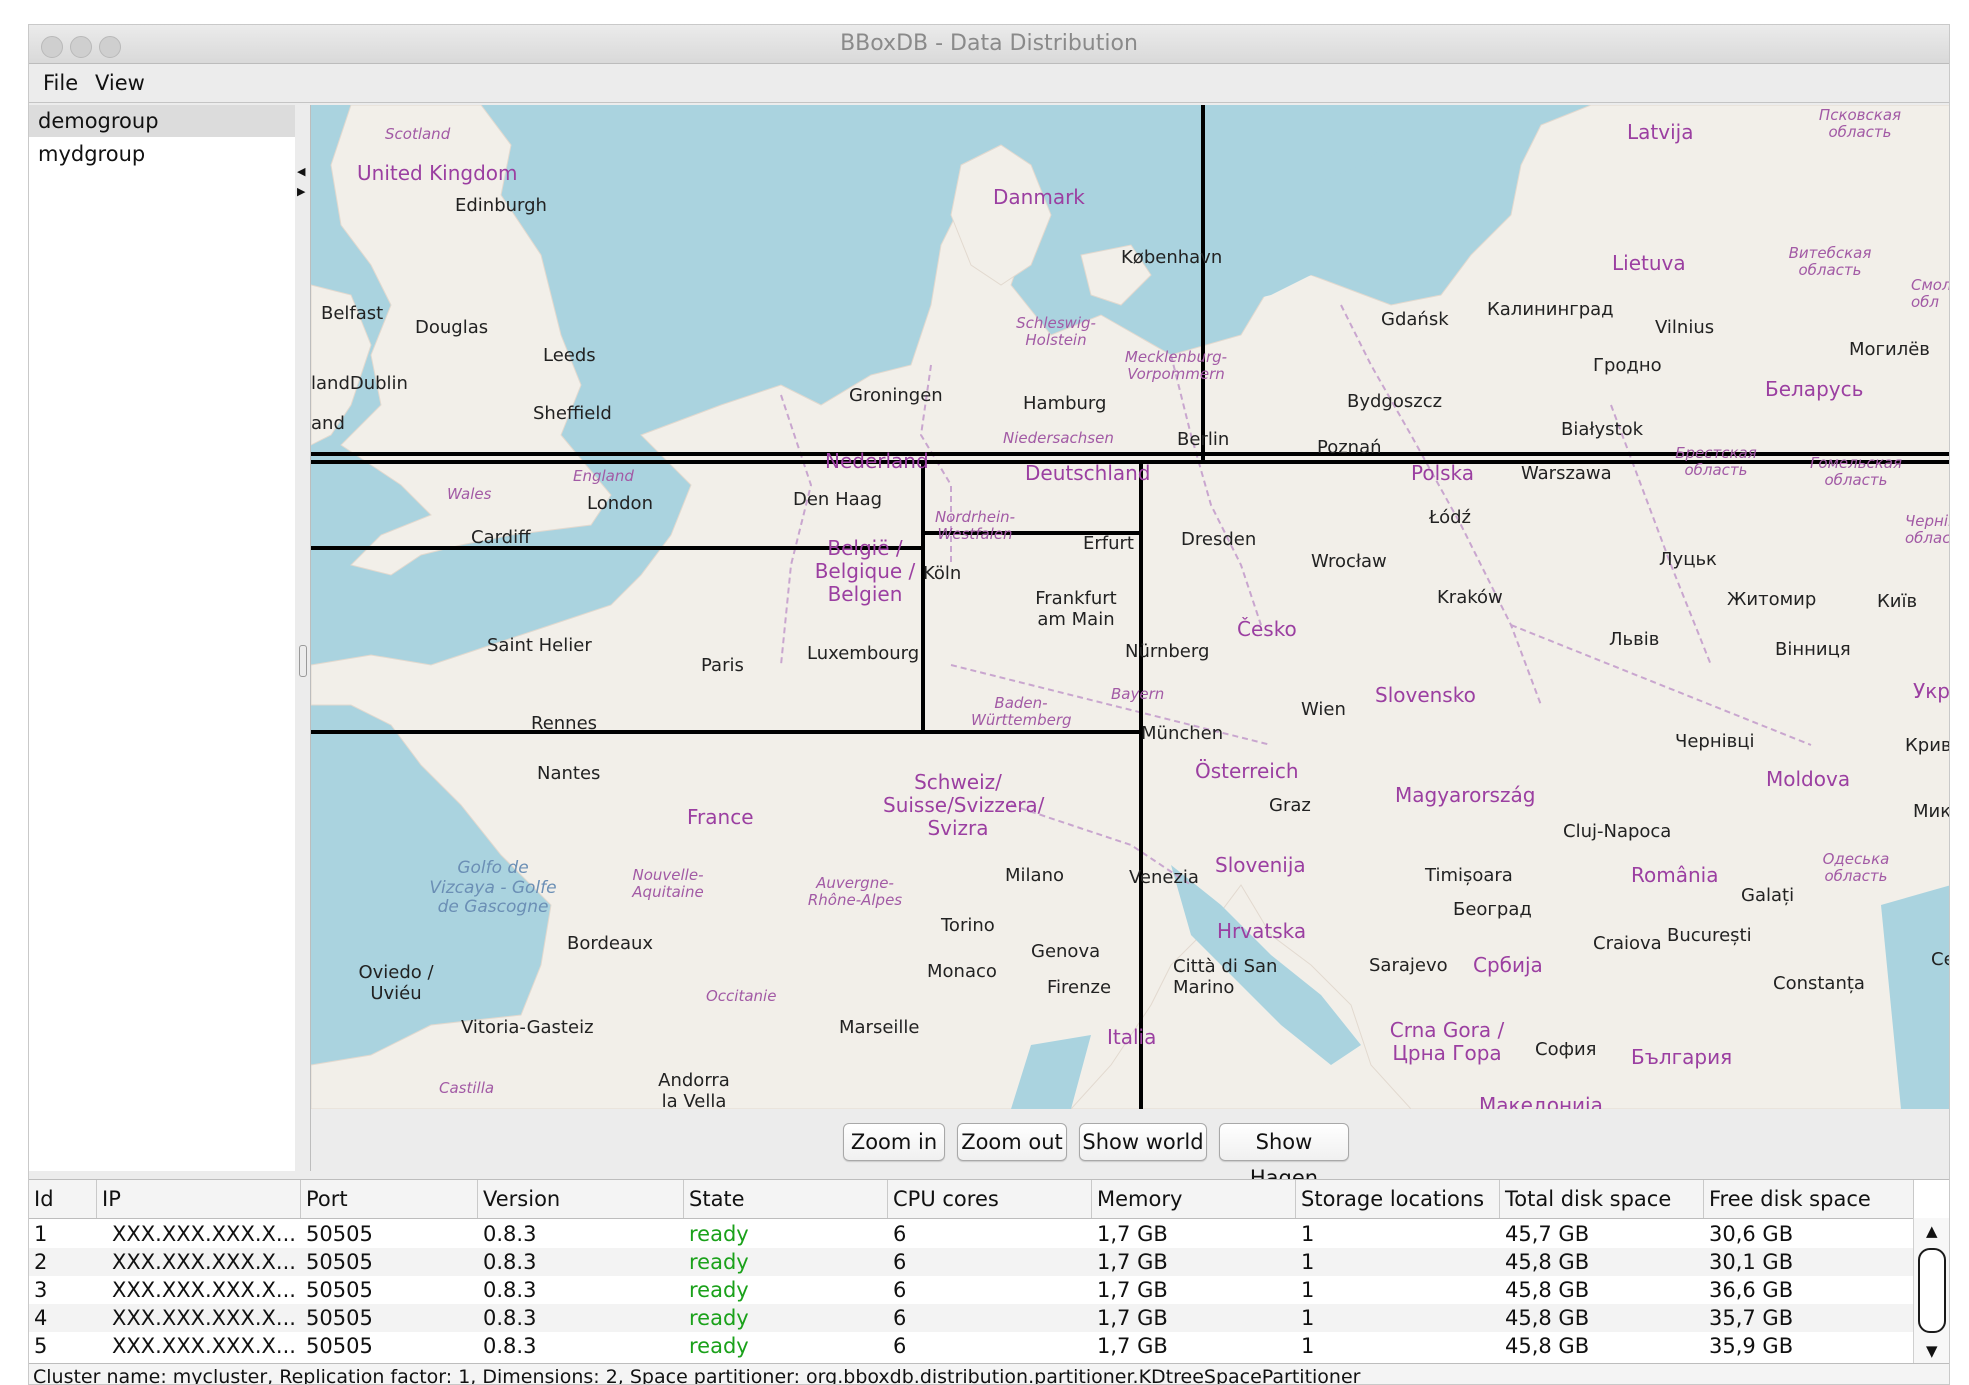 Image resolution: width=1969 pixels, height=1385 pixels. Describe the element at coordinates (1194, 1199) in the screenshot. I see `column-header-memory: Memory` at that location.